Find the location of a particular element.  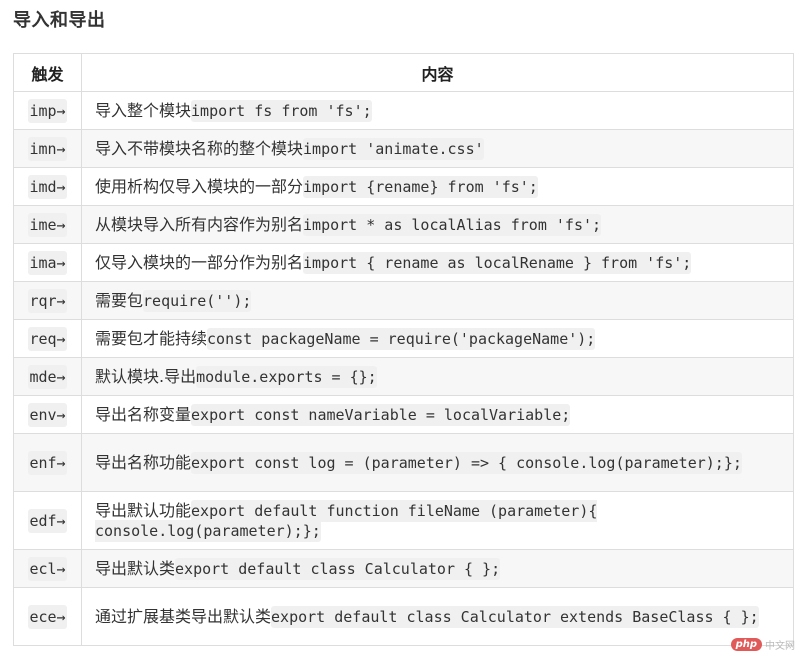

table-row: imp→ 导入整个模块import fs from 'fs'; is located at coordinates (403, 110).